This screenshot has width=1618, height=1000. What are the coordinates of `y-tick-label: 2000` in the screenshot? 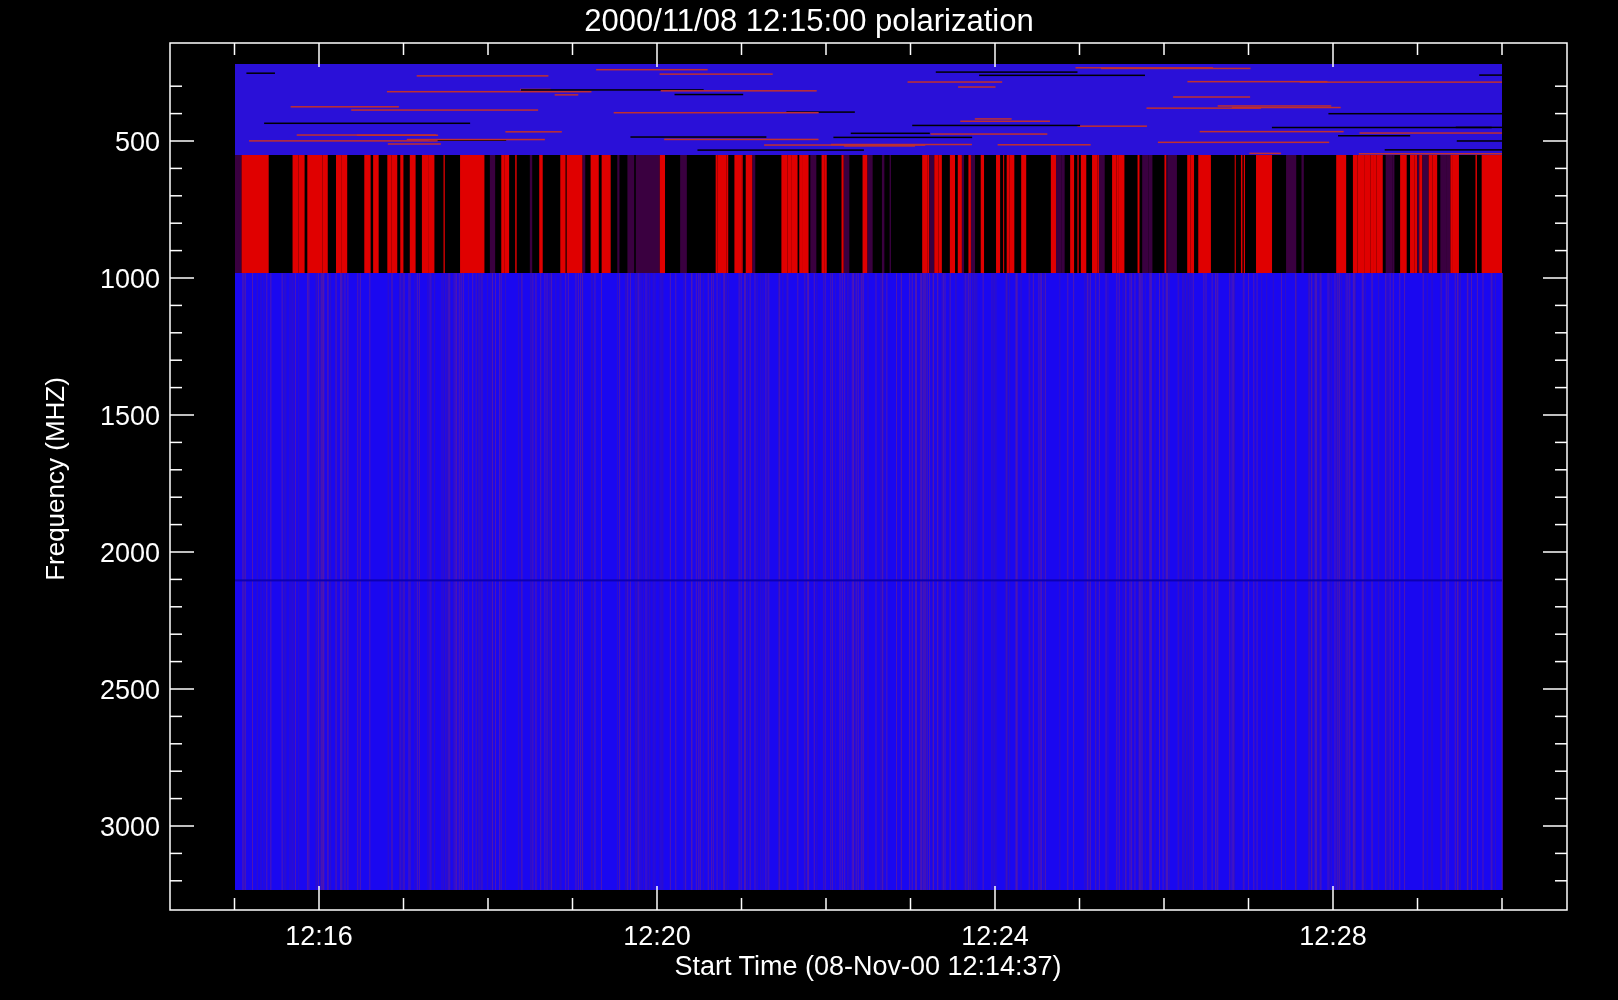 It's located at (129, 553).